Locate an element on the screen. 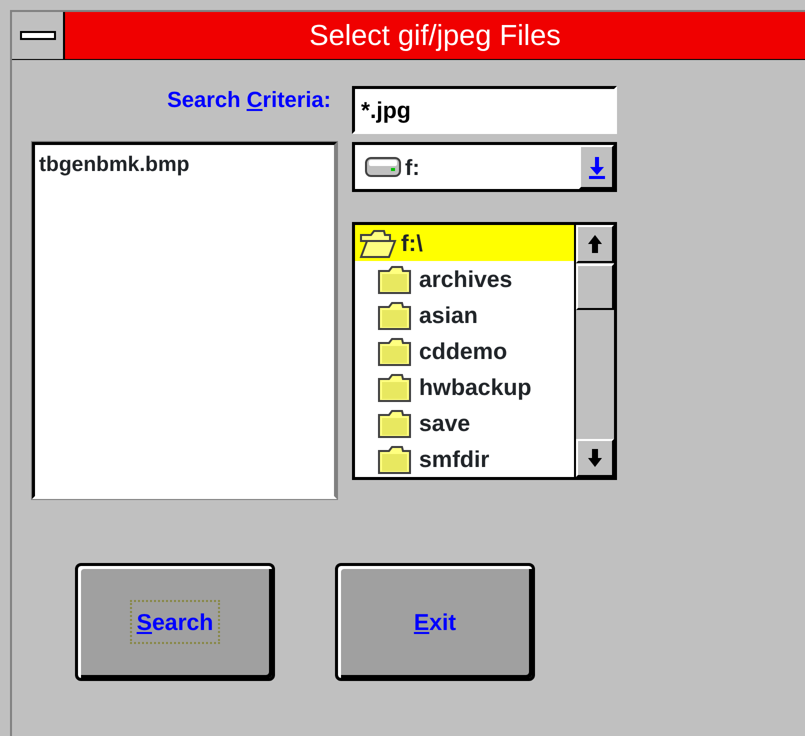 The height and width of the screenshot is (736, 805). scrollbar is located at coordinates (594, 351).